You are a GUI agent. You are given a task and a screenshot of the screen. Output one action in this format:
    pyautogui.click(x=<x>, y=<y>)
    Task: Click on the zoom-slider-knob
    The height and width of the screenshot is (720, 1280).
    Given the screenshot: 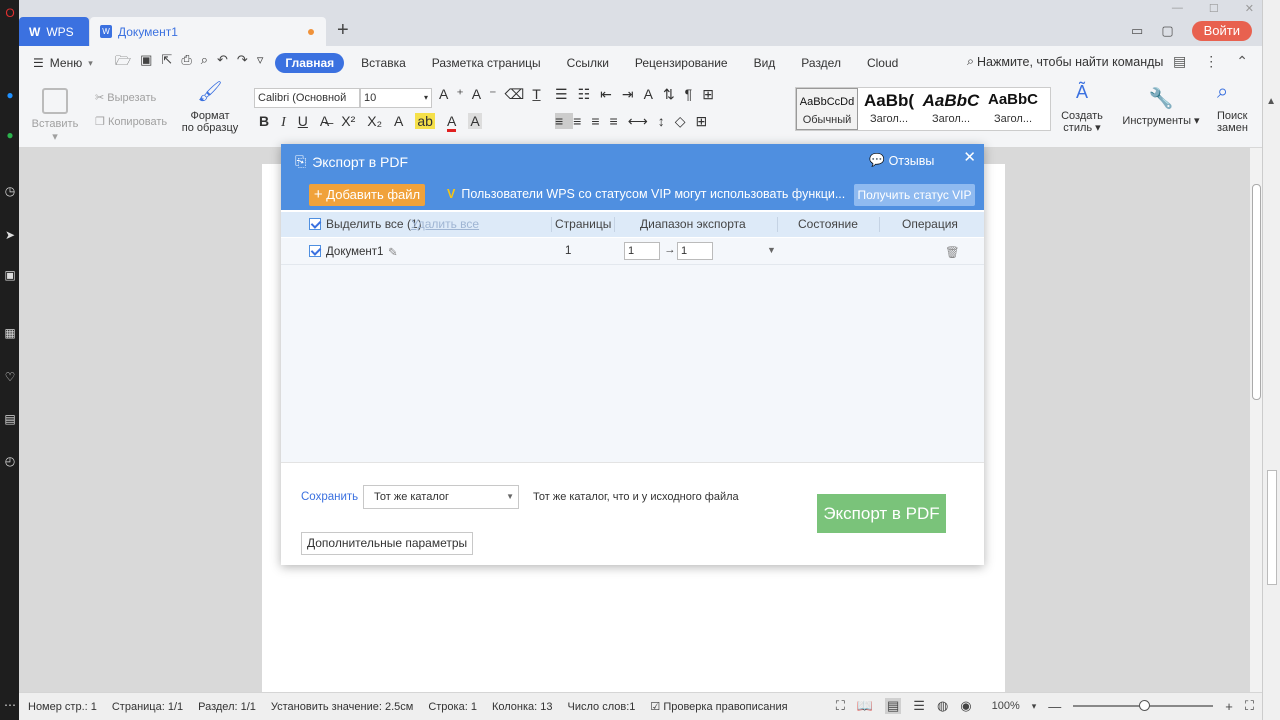 What is the action you would take?
    pyautogui.click(x=1145, y=705)
    